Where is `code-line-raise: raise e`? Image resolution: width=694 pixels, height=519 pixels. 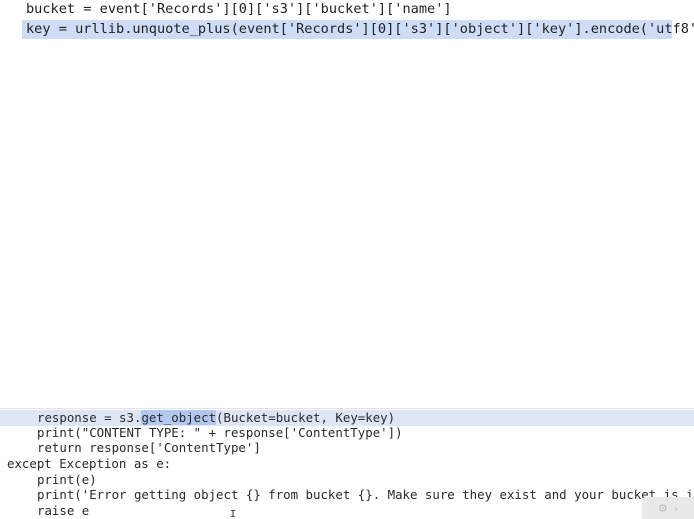 code-line-raise: raise e is located at coordinates (44, 511).